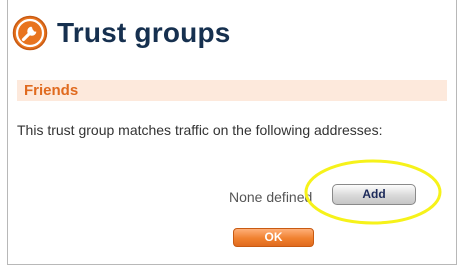 The width and height of the screenshot is (459, 267). Describe the element at coordinates (30, 33) in the screenshot. I see `wrench-icon` at that location.